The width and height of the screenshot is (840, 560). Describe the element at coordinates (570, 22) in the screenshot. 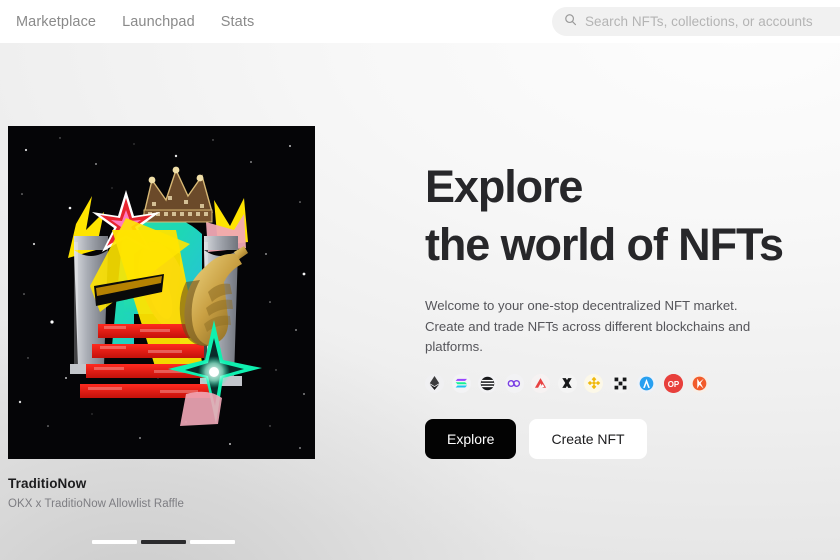

I see `search-icon` at that location.